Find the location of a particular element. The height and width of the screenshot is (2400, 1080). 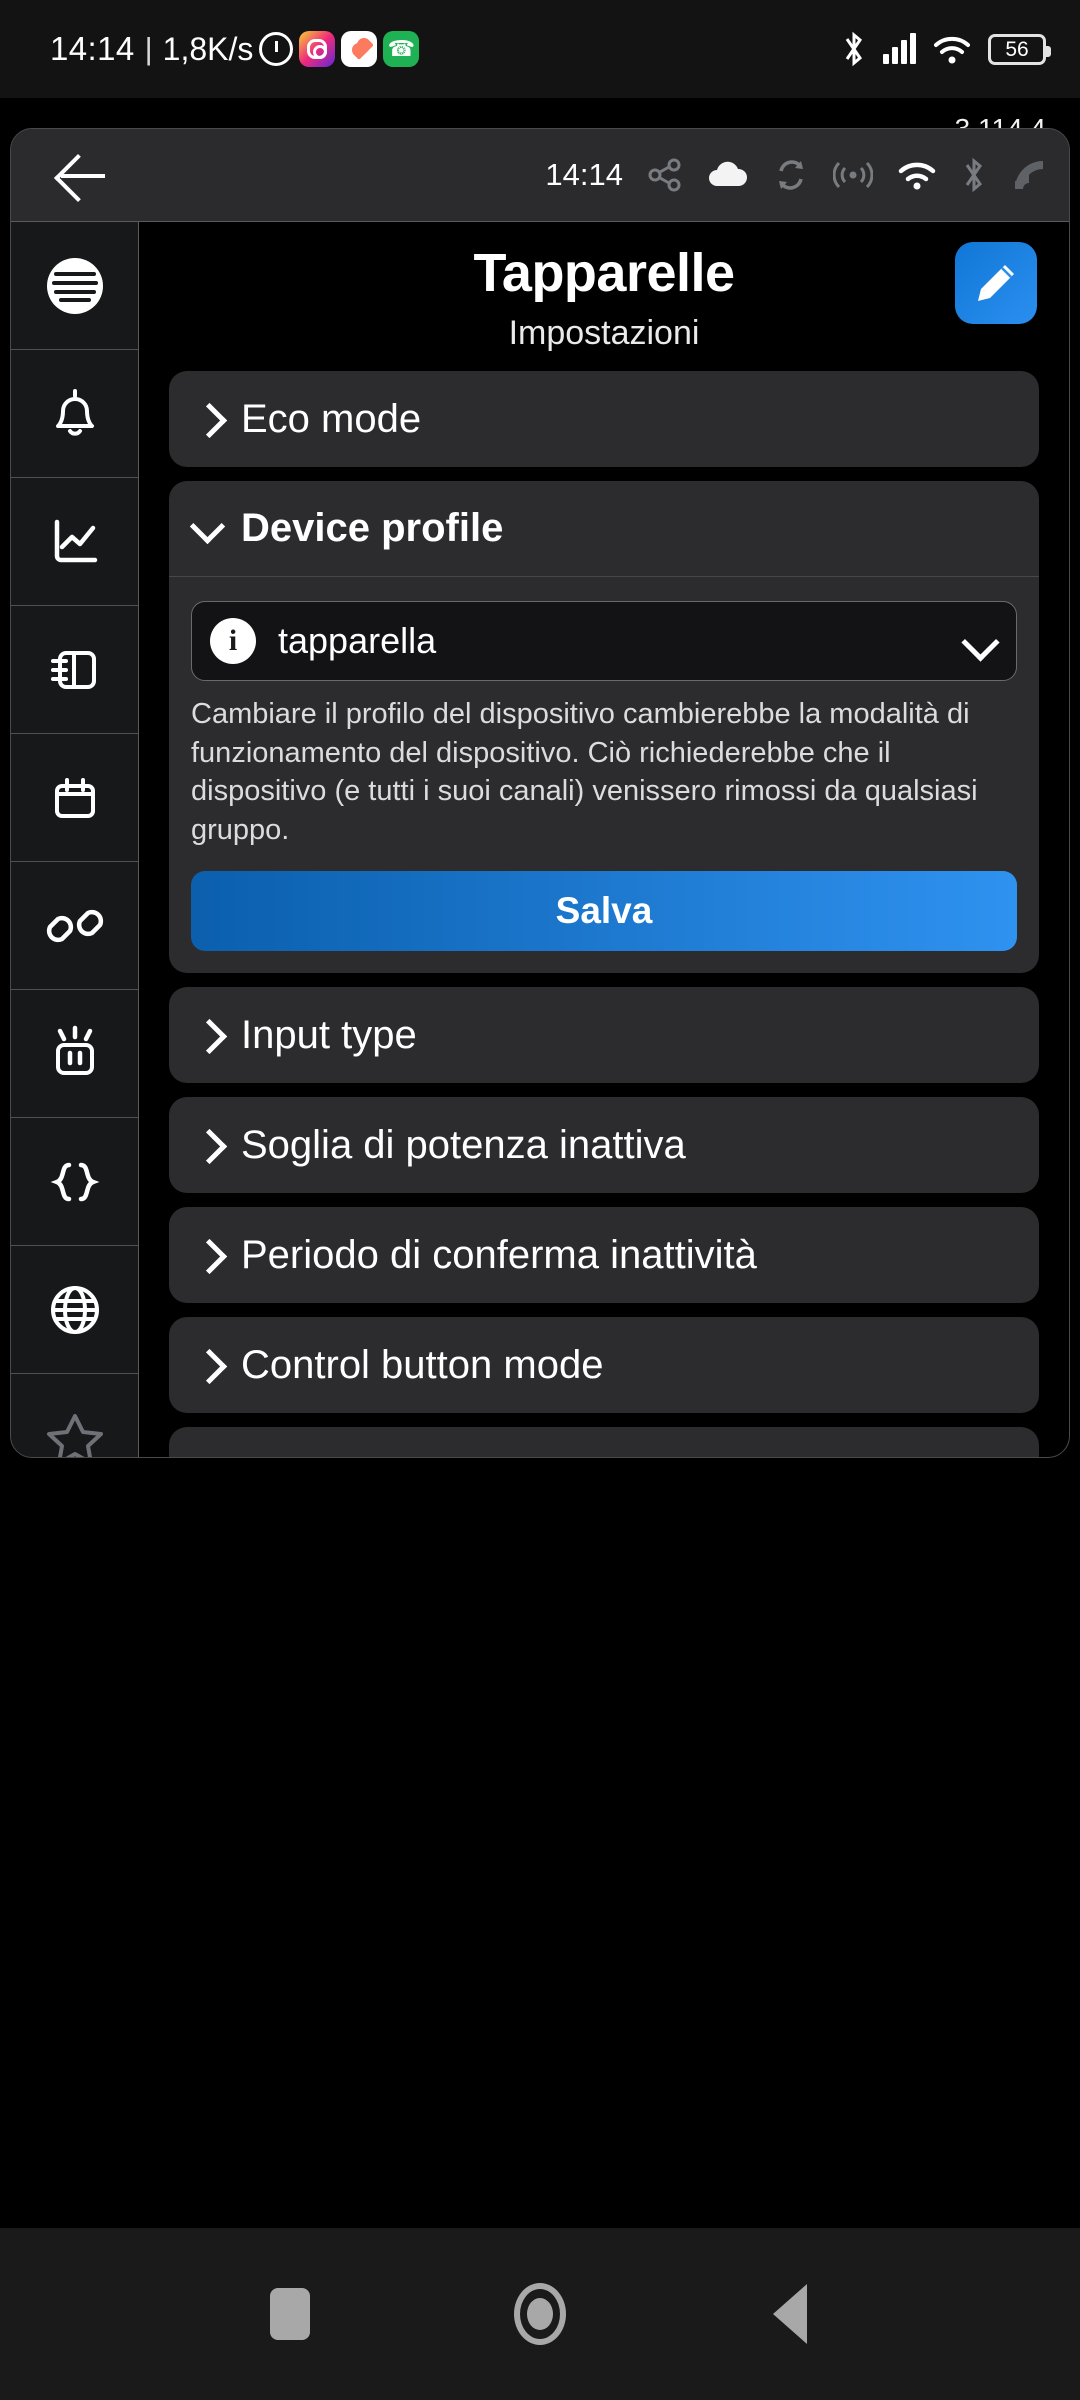

list-circle-icon is located at coordinates (74, 285).